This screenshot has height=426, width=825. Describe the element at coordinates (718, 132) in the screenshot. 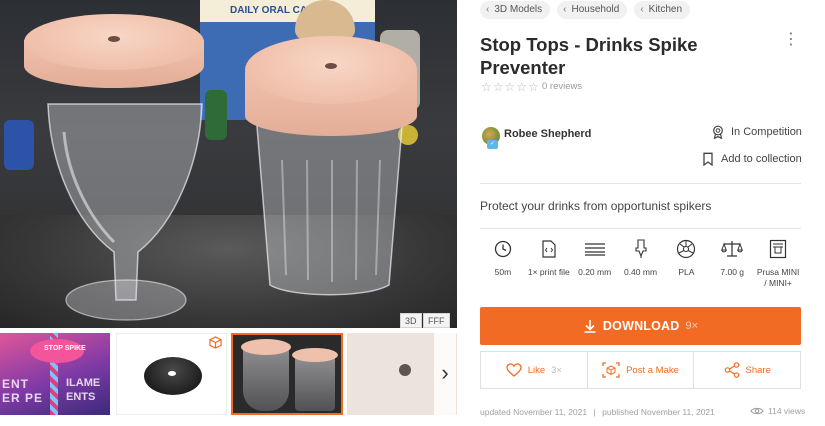

I see `award-icon` at that location.